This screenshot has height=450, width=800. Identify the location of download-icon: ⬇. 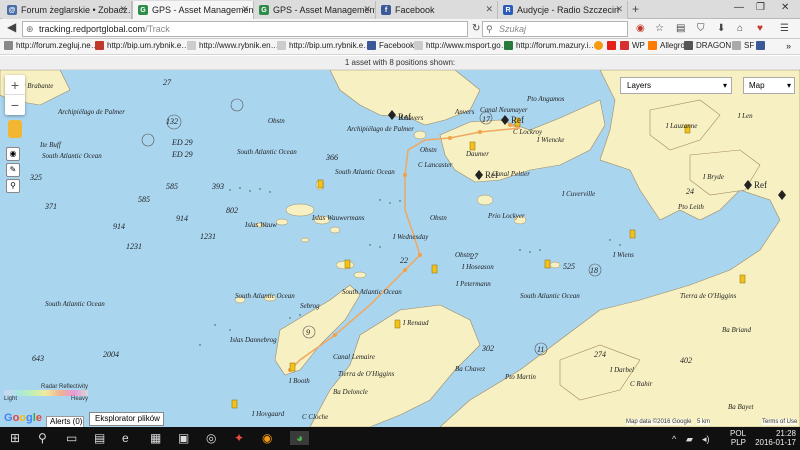
(721, 28).